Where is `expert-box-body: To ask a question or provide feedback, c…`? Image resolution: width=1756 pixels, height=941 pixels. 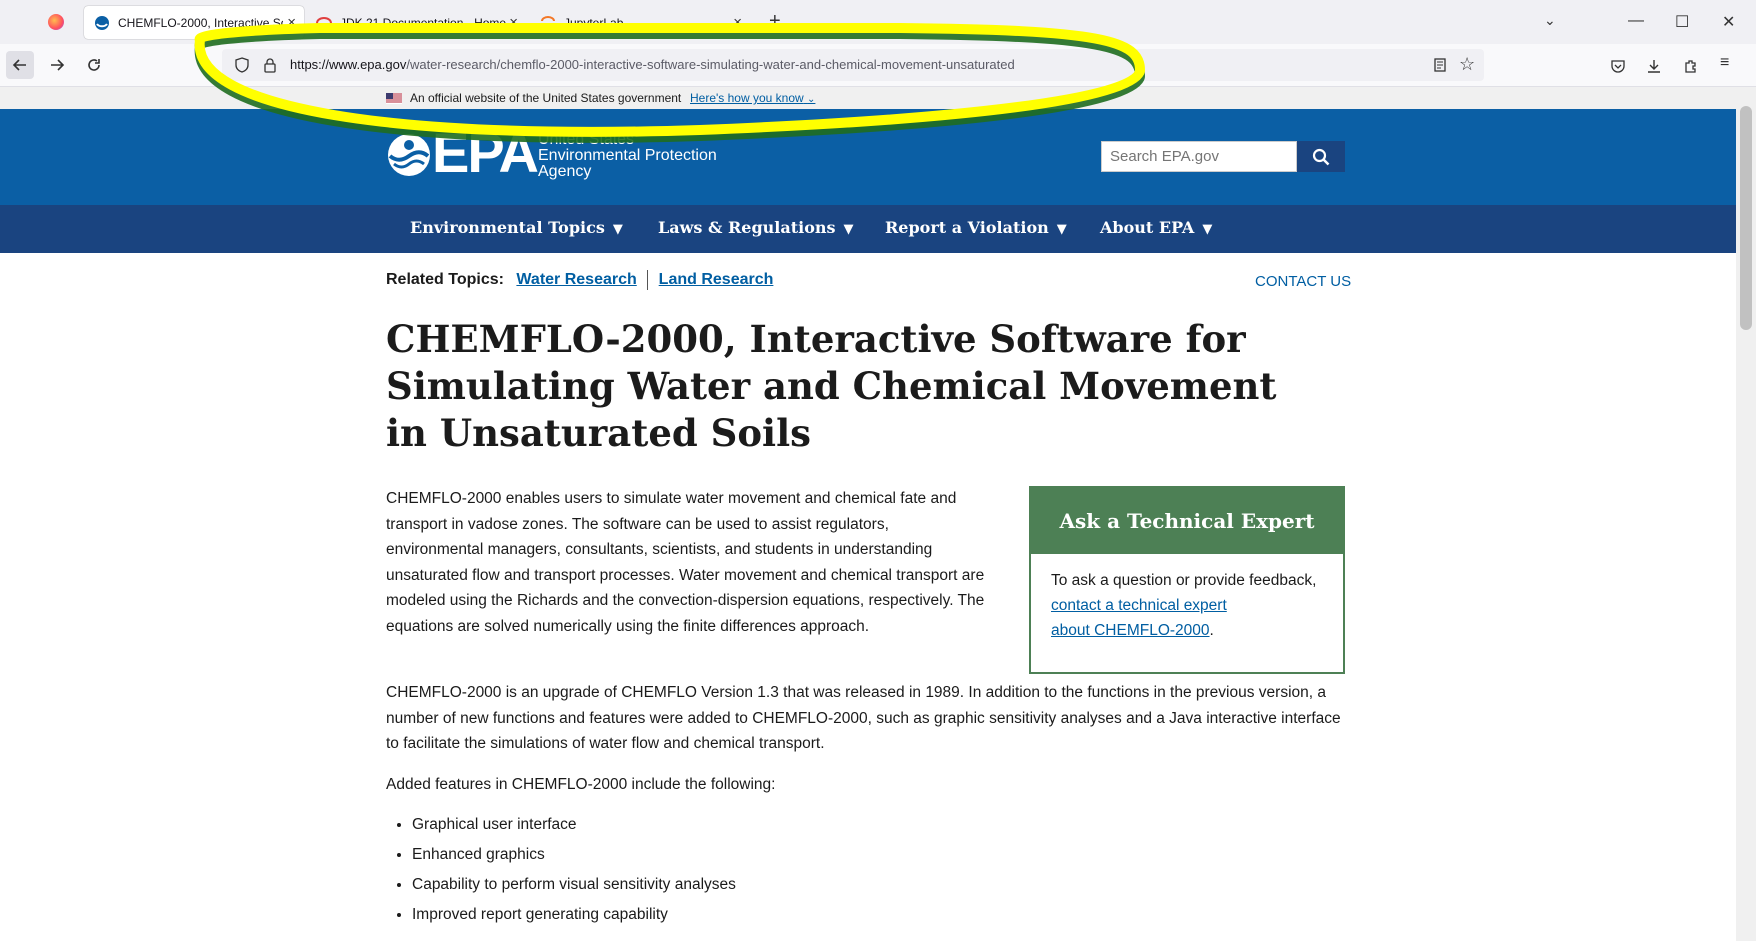 expert-box-body: To ask a question or provide feedback, c… is located at coordinates (1184, 605).